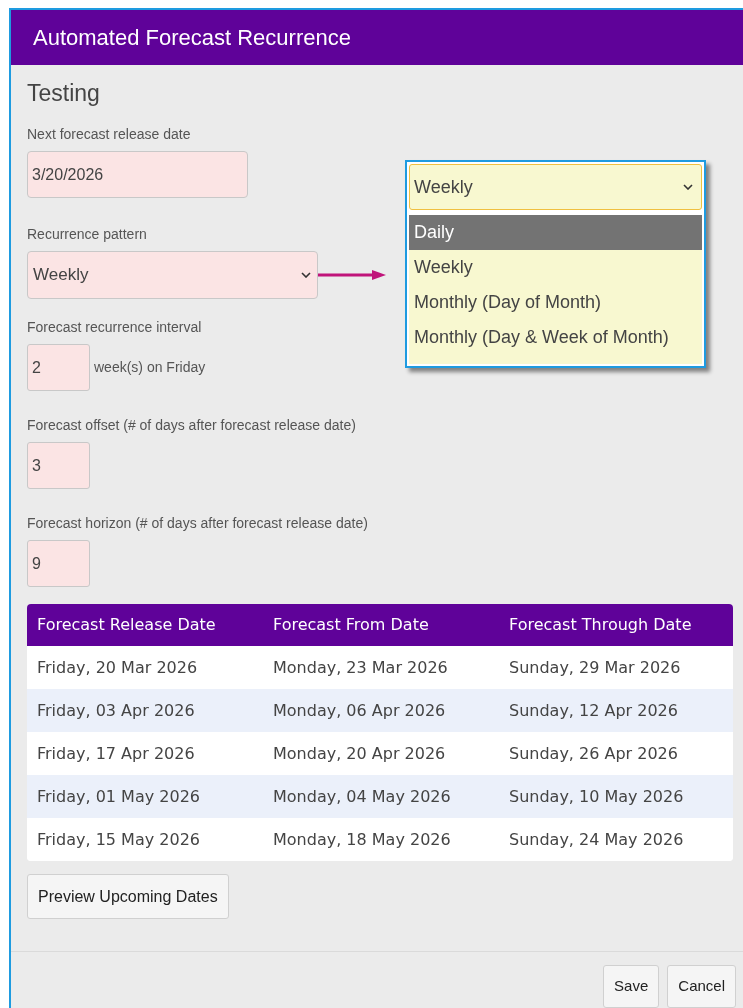 The width and height of the screenshot is (743, 1008). I want to click on dropdown-option: Monthly (Day & Week of Month), so click(555, 337).